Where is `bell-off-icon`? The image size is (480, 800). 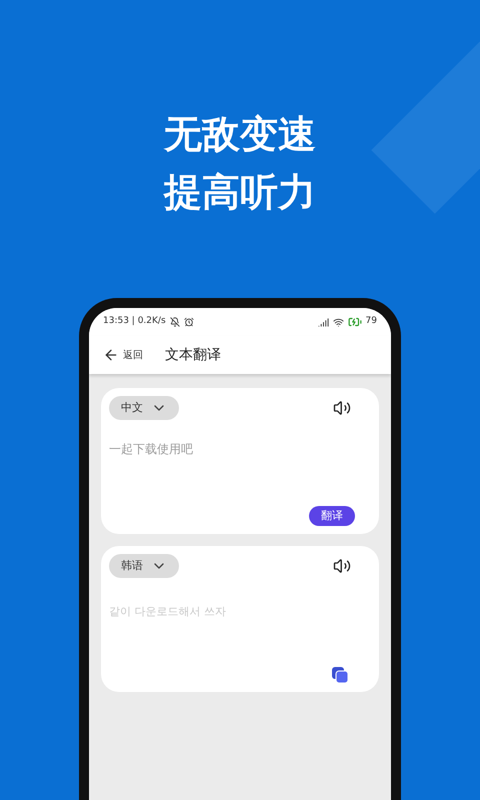
bell-off-icon is located at coordinates (175, 322).